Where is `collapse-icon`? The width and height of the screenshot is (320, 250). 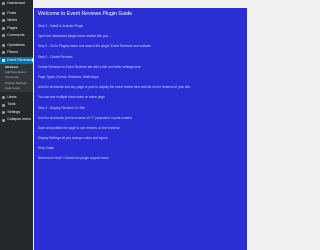
collapse-icon is located at coordinates (4, 120).